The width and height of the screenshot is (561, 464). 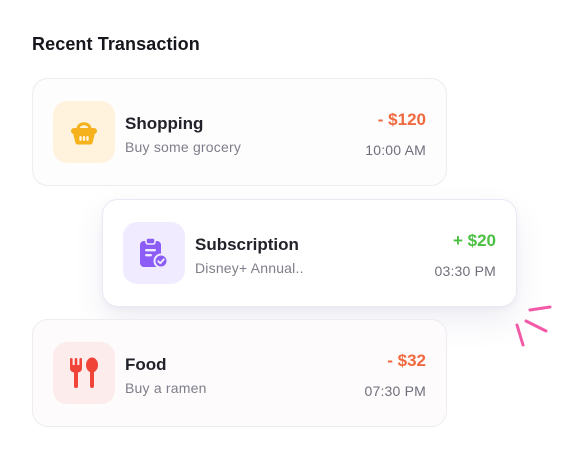 What do you see at coordinates (164, 123) in the screenshot?
I see `transaction-title: Shopping` at bounding box center [164, 123].